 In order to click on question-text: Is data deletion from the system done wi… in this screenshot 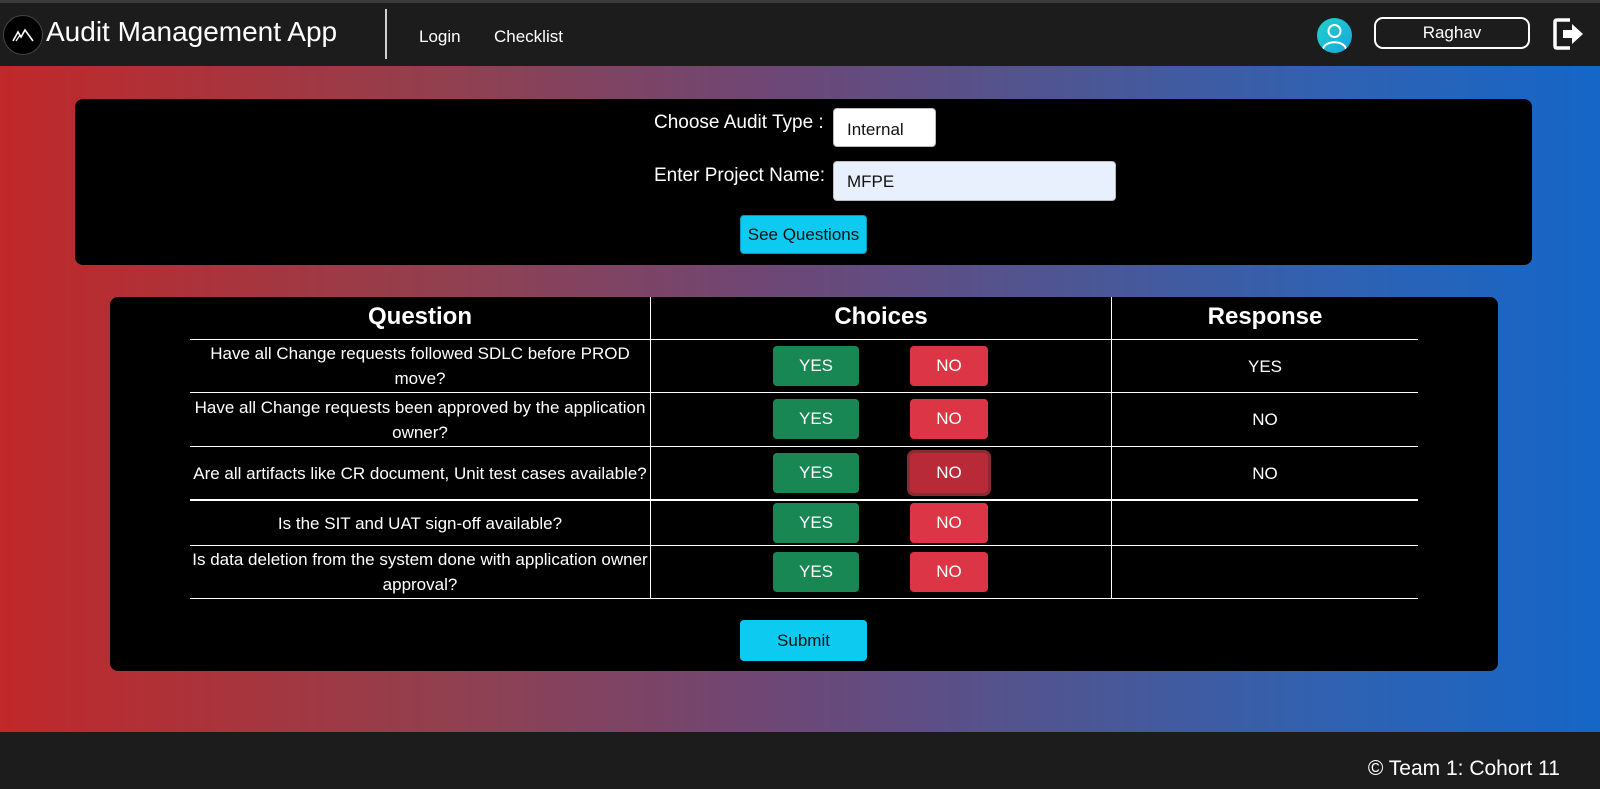, I will do `click(420, 572)`.